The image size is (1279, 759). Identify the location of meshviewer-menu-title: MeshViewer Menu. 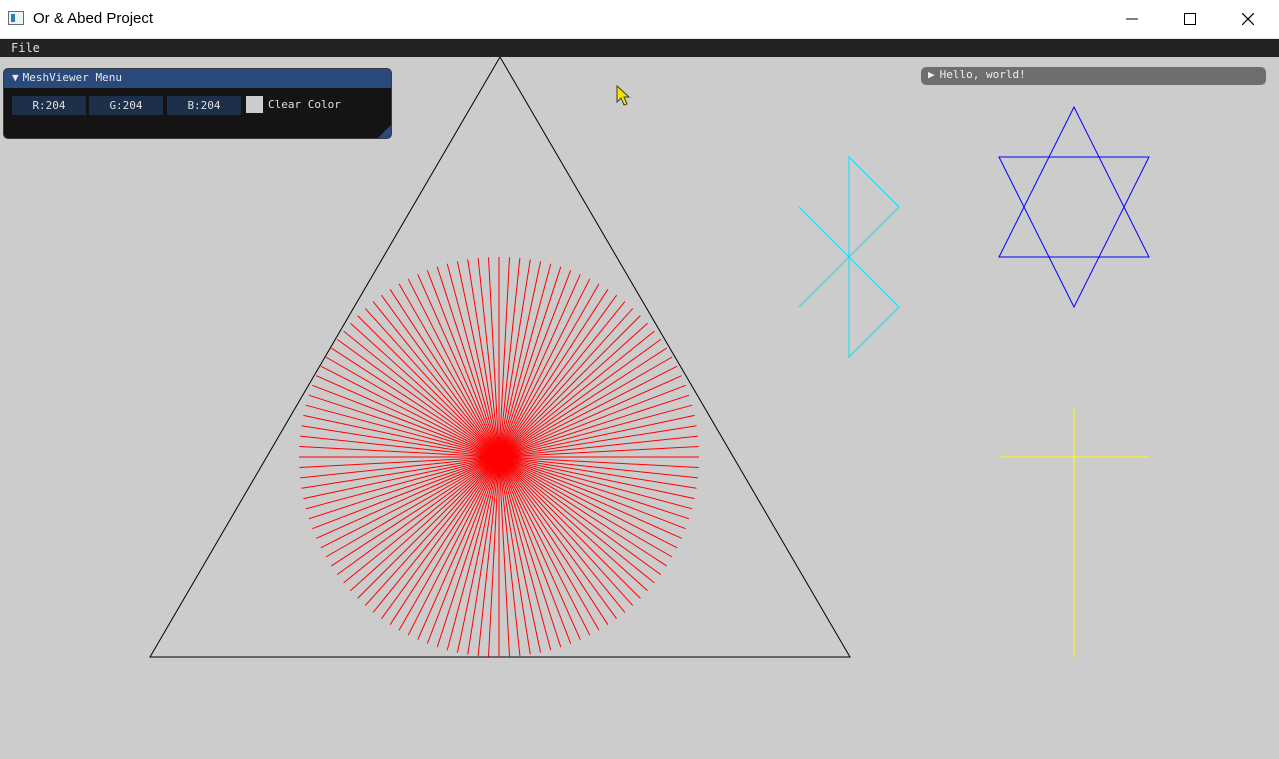
(72, 77).